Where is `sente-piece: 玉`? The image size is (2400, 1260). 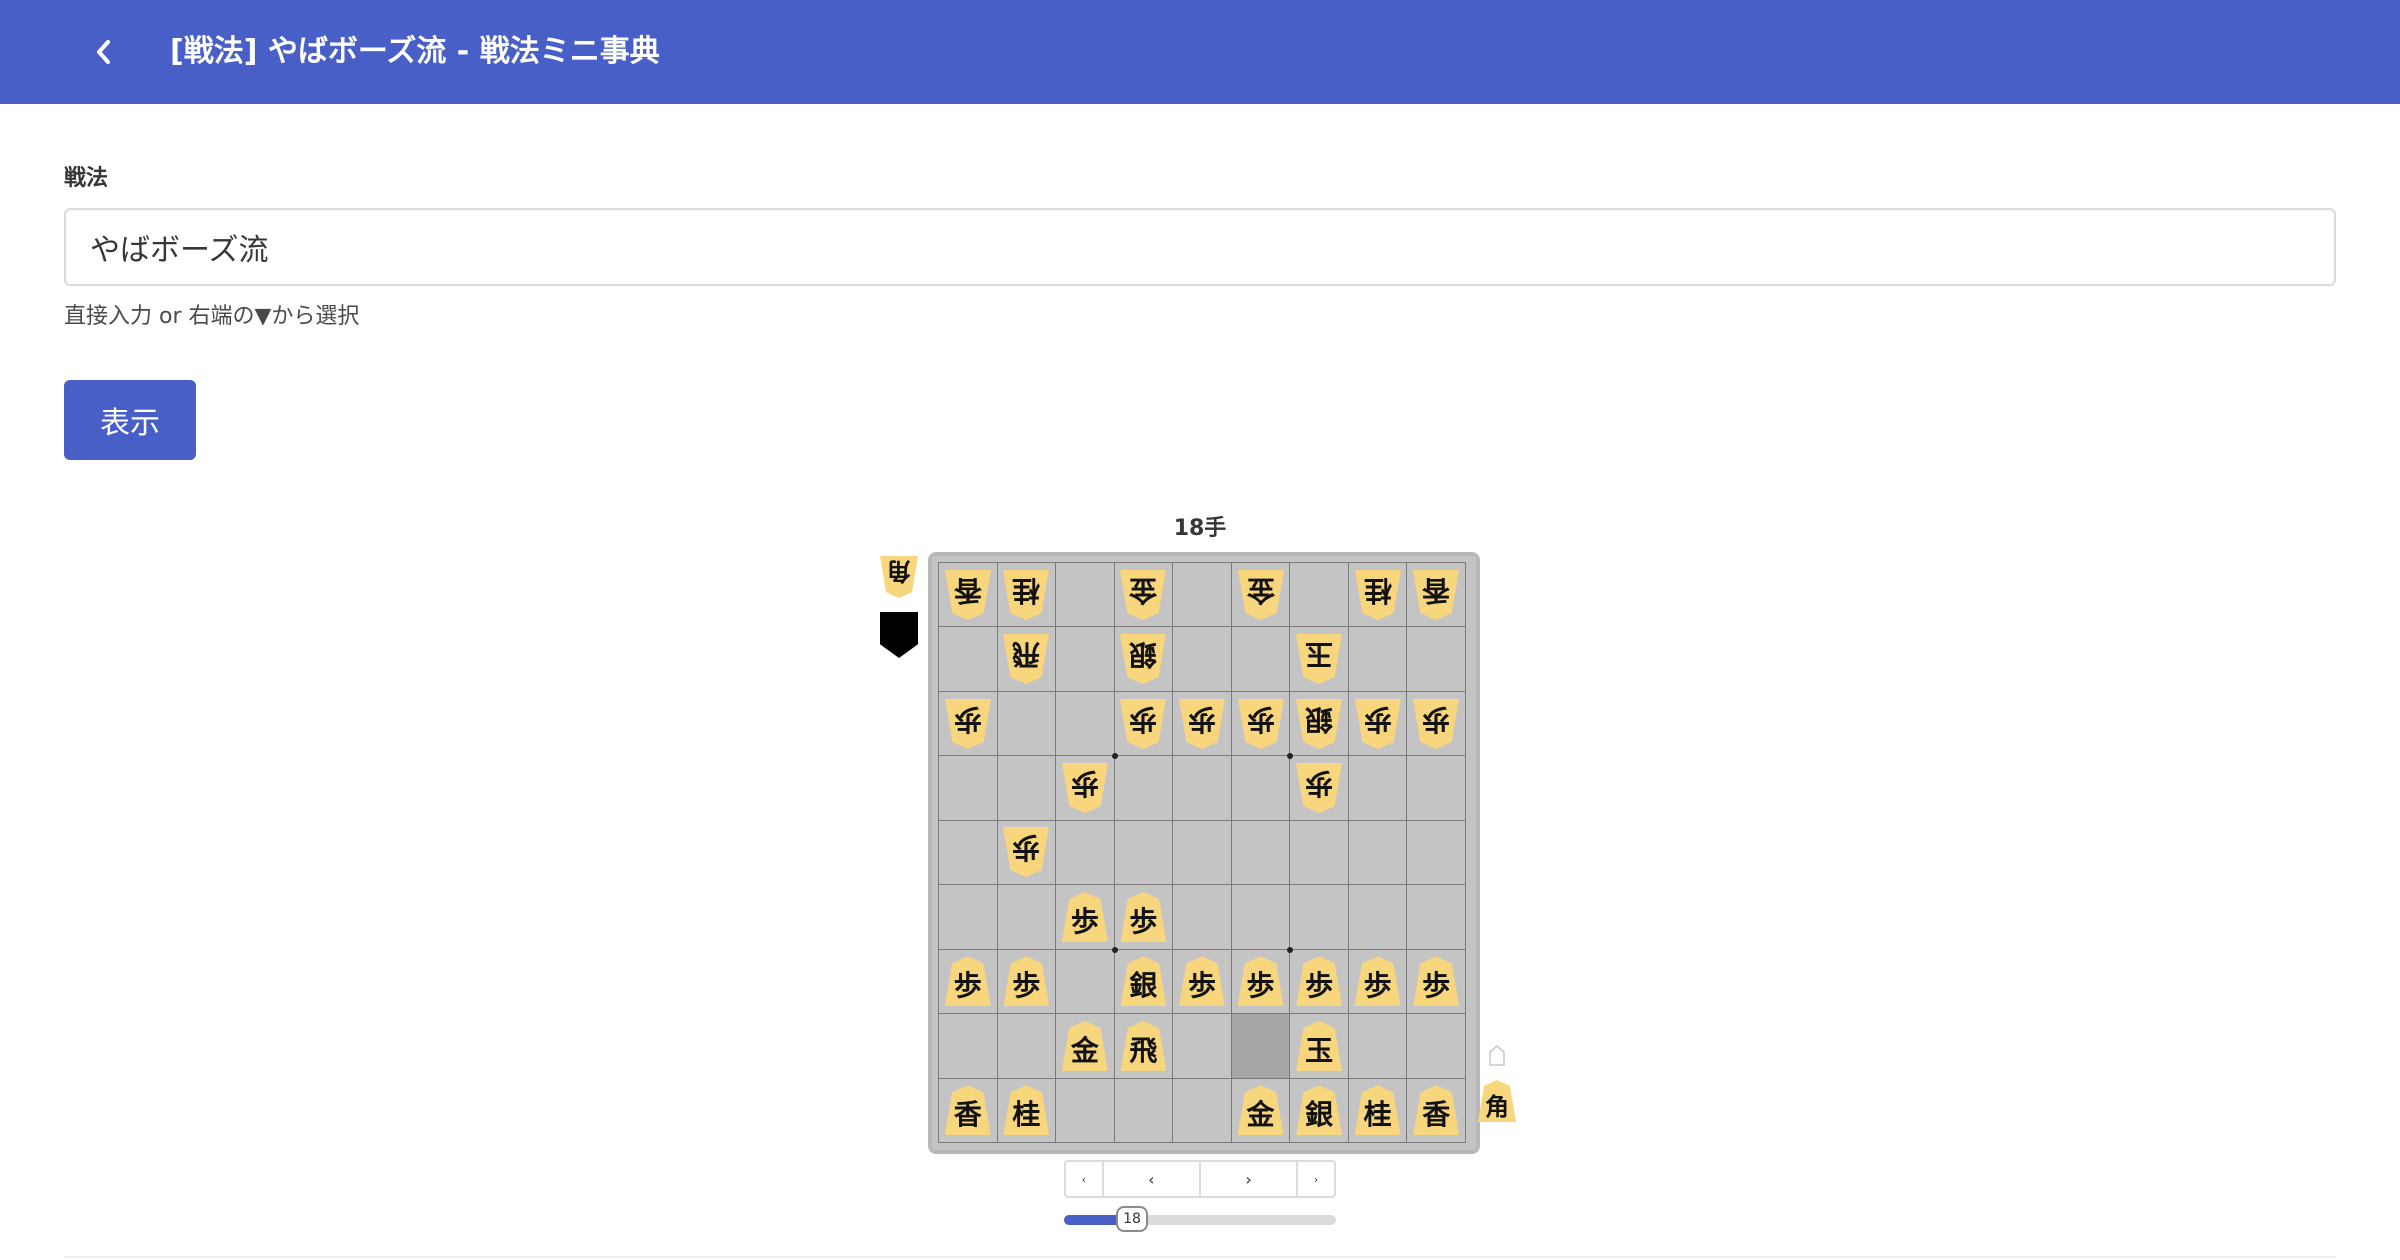 sente-piece: 玉 is located at coordinates (1319, 1045).